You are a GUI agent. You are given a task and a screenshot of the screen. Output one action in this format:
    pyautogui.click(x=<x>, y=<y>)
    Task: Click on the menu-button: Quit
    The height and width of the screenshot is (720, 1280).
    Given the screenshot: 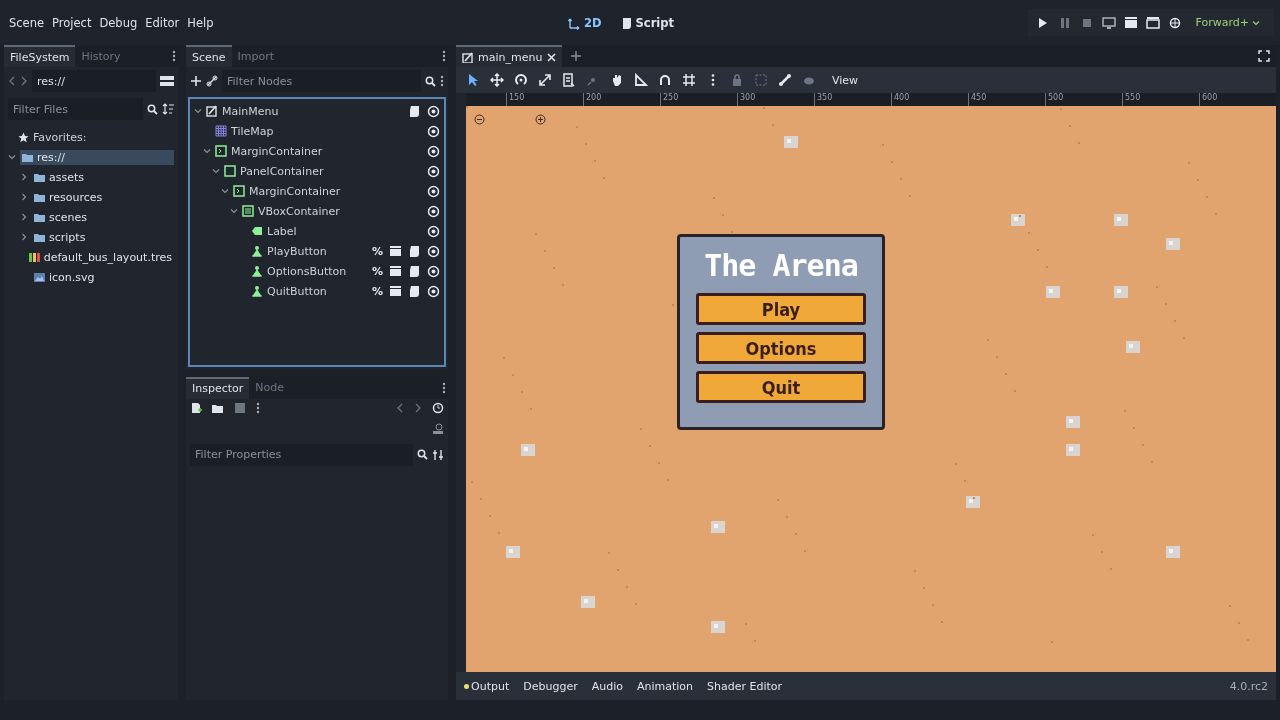 What is the action you would take?
    pyautogui.click(x=781, y=387)
    